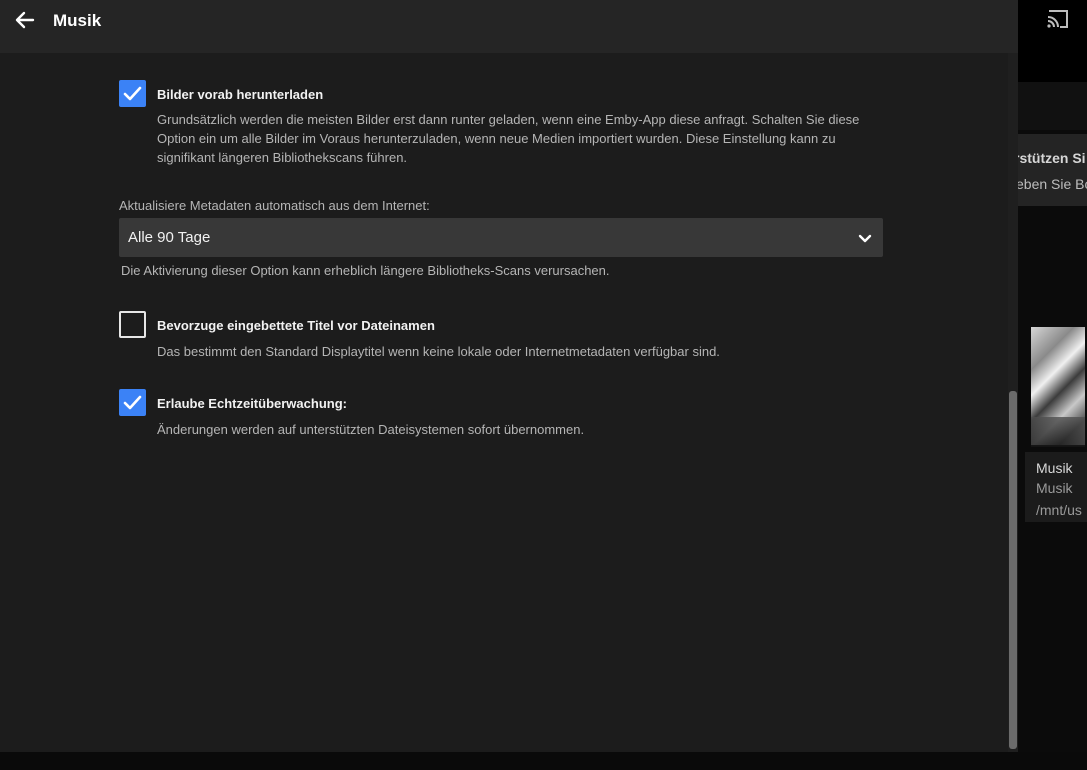 This screenshot has height=770, width=1087. I want to click on metadata-refresh-select: Alle 90 Tage, so click(501, 237).